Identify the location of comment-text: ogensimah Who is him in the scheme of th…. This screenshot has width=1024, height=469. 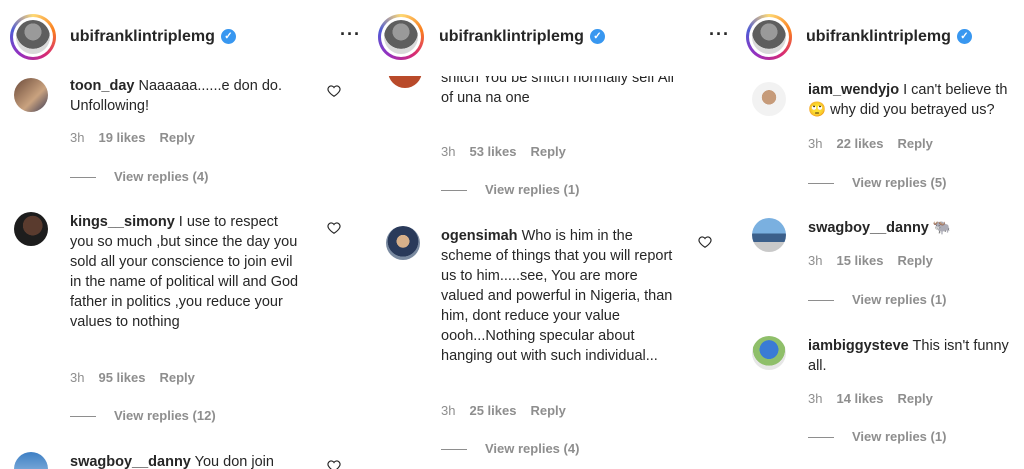
(557, 296).